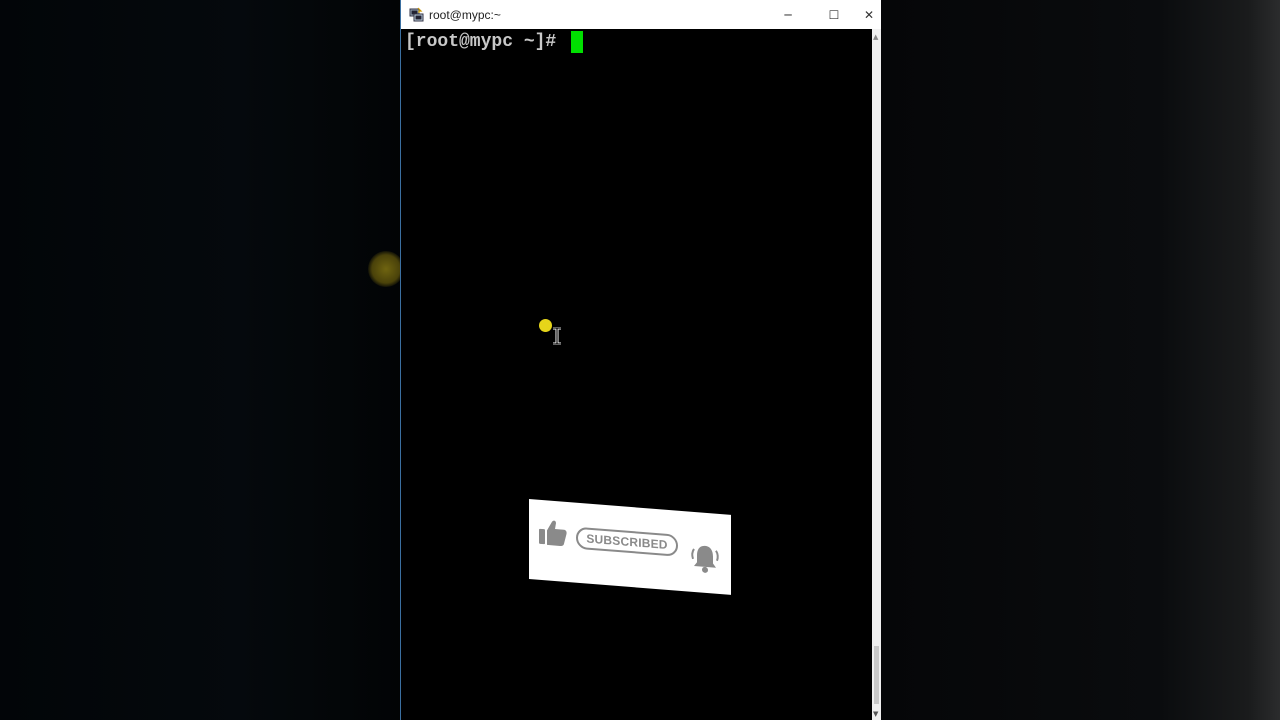 This screenshot has height=720, width=1280. Describe the element at coordinates (876, 374) in the screenshot. I see `vertical-scrollbar: ▲ ▼` at that location.